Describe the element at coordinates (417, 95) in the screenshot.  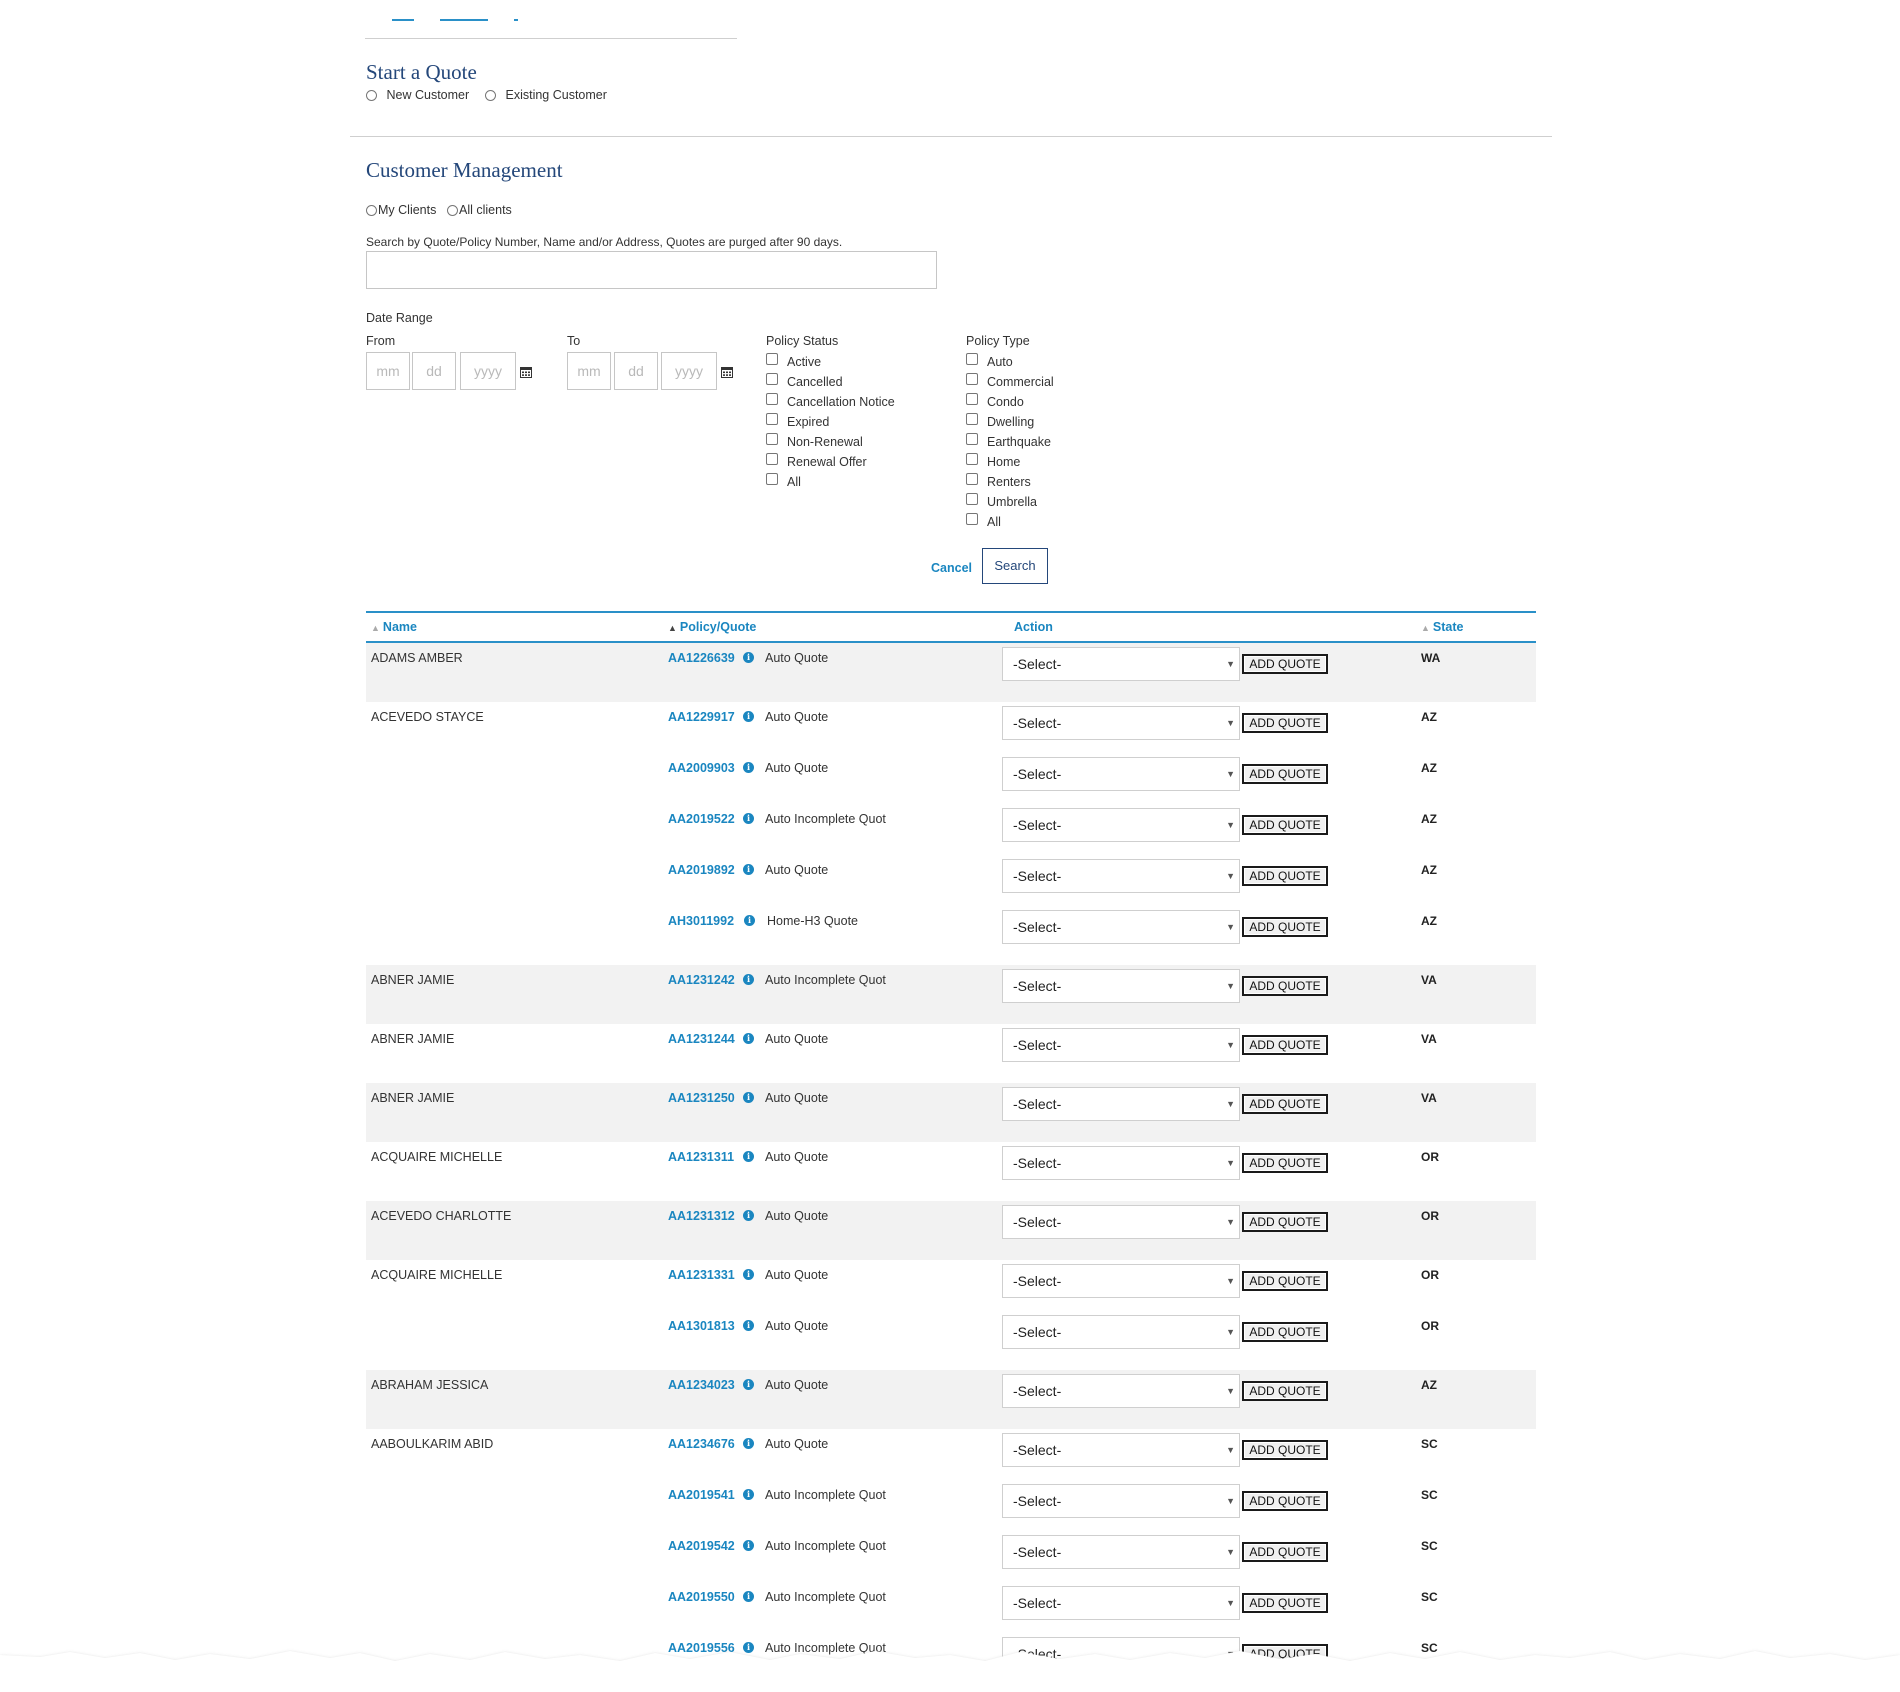
I see `new-customer-option: New Customer` at that location.